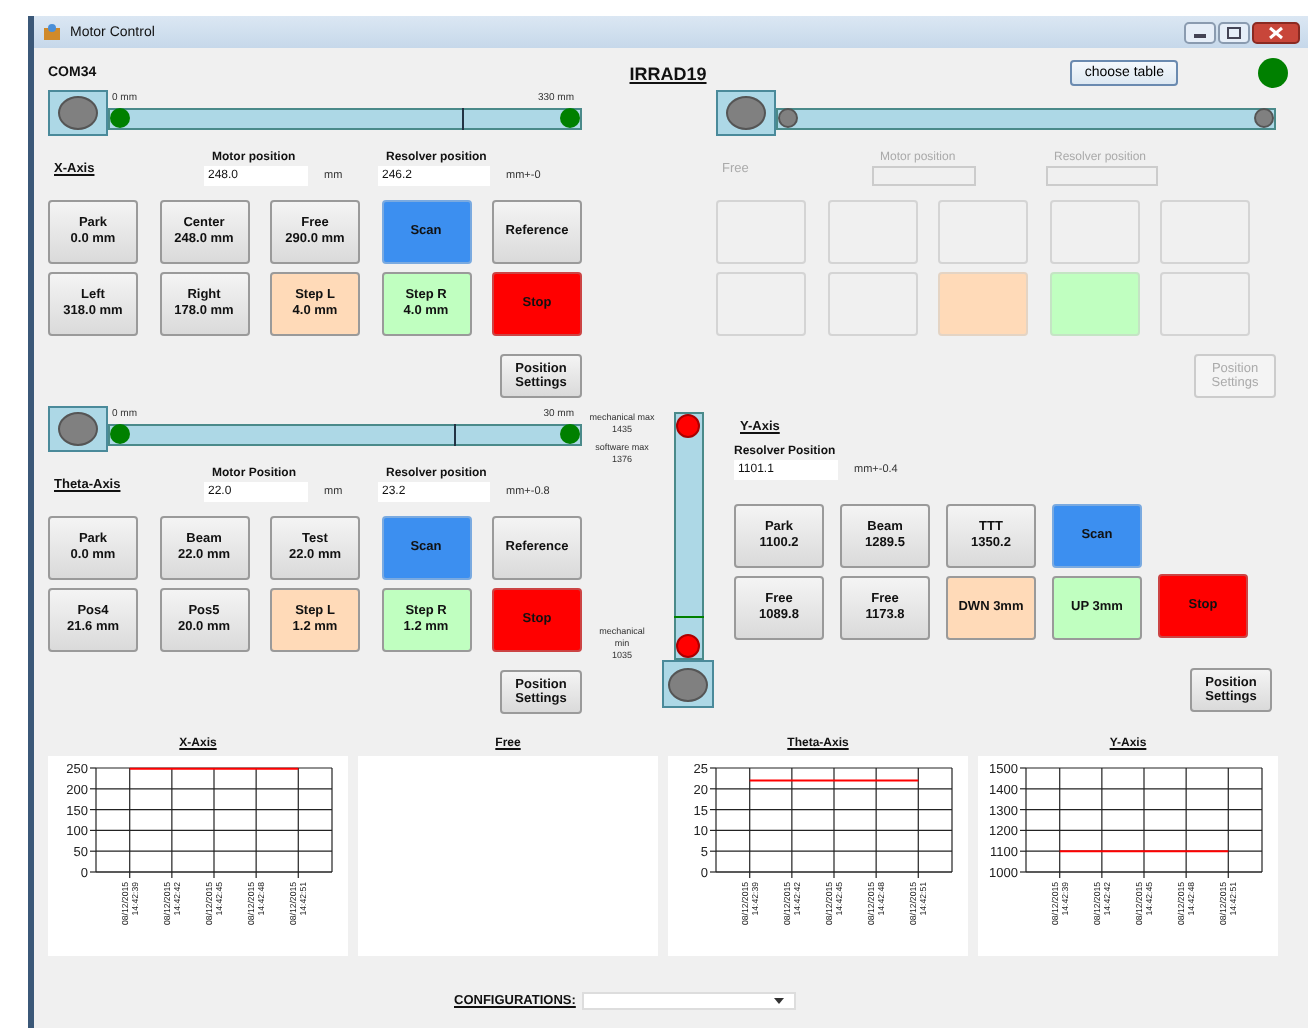 This screenshot has height=1034, width=1308. Describe the element at coordinates (52, 32) in the screenshot. I see `app-icon` at that location.